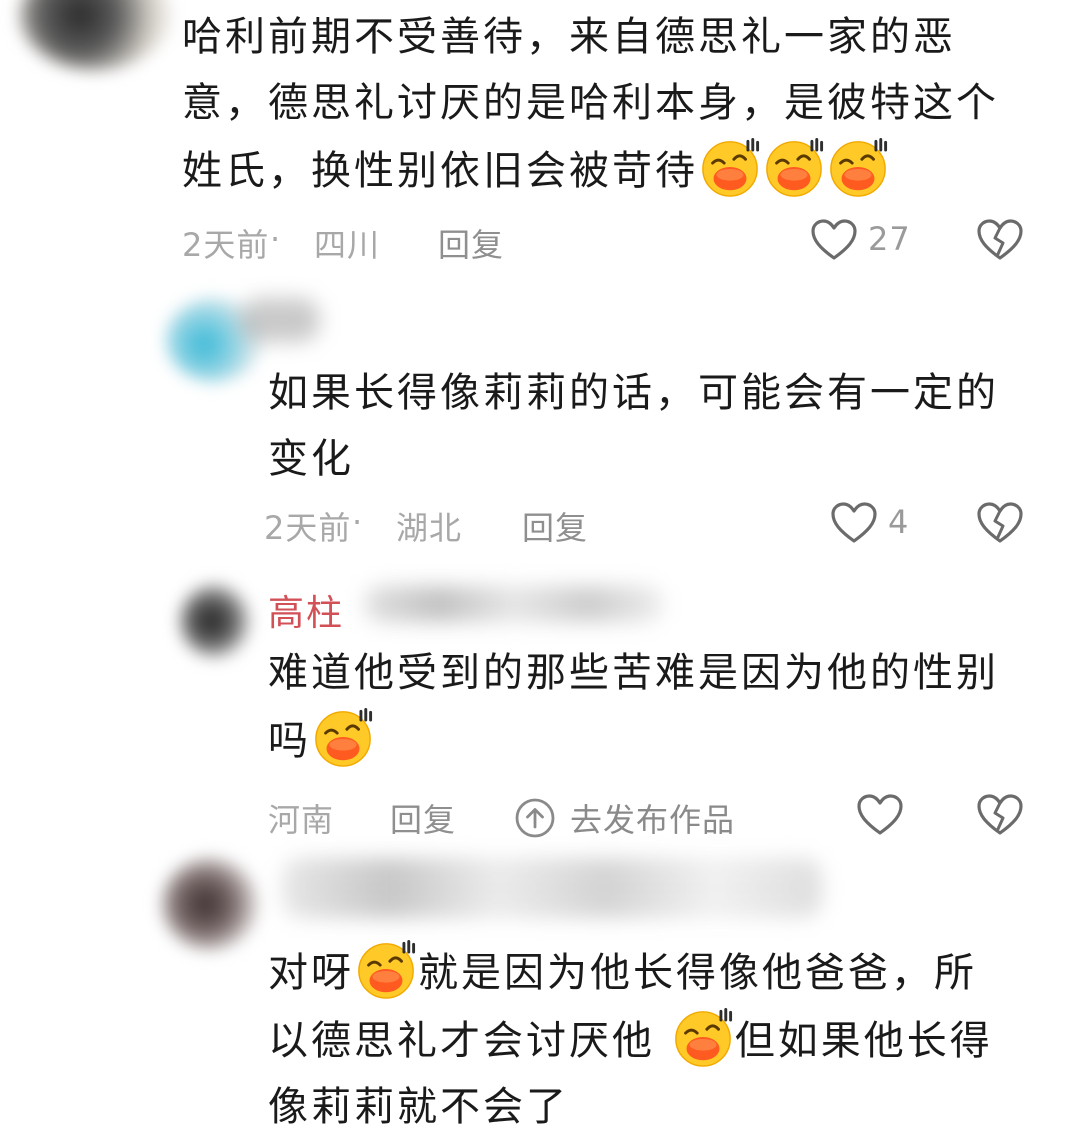  Describe the element at coordinates (889, 239) in the screenshot. I see `like-count: 27` at that location.